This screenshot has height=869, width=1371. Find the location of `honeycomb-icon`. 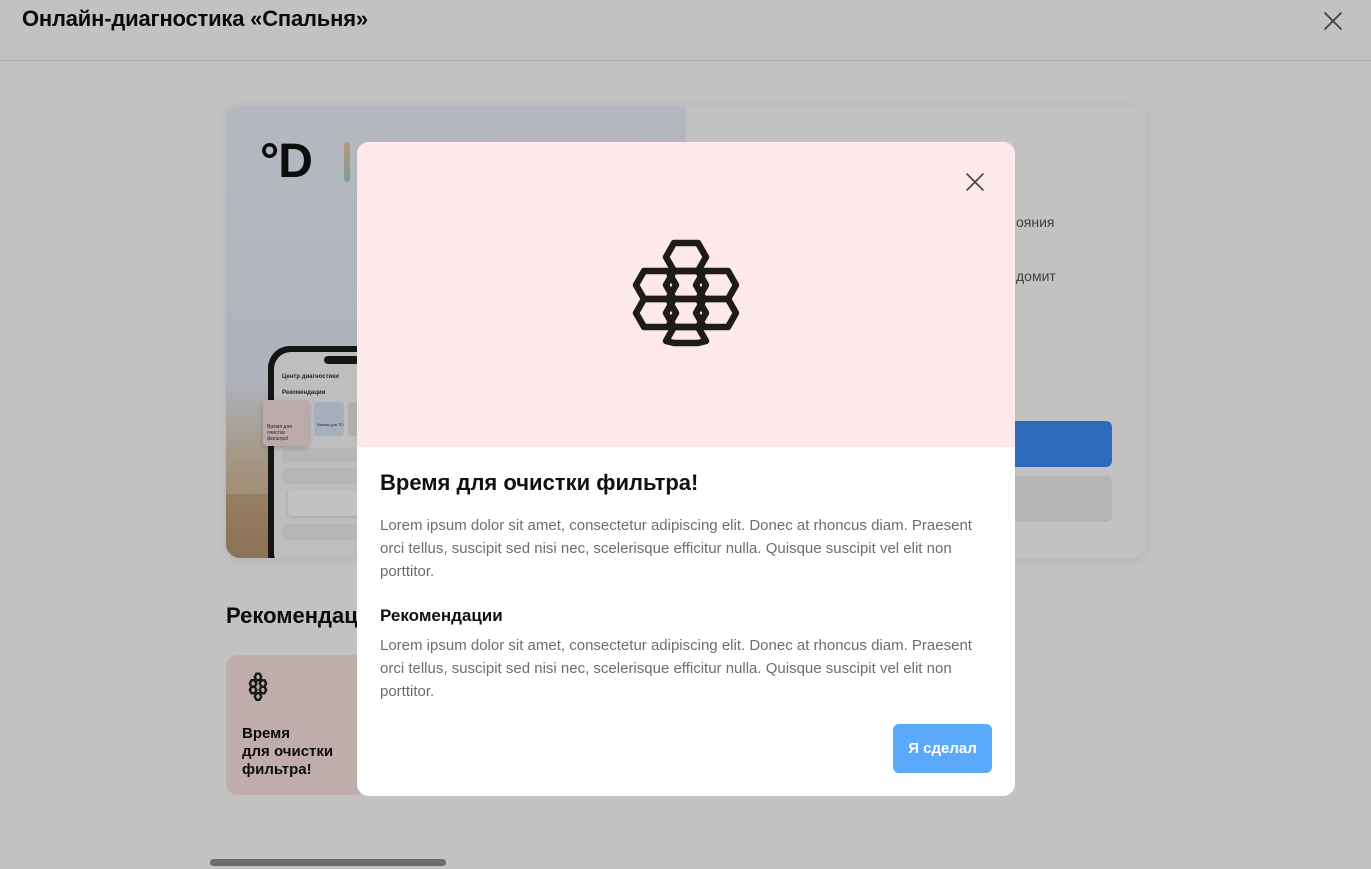

honeycomb-icon is located at coordinates (686, 293).